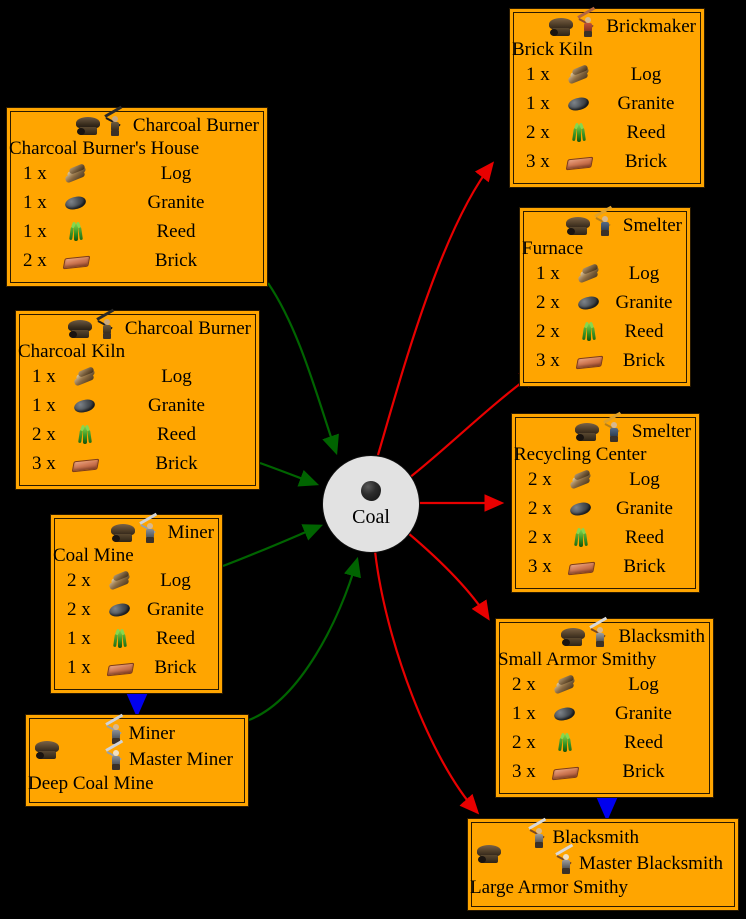 This screenshot has width=746, height=919. Describe the element at coordinates (604, 684) in the screenshot. I see `cost-row: 2 x Log` at that location.